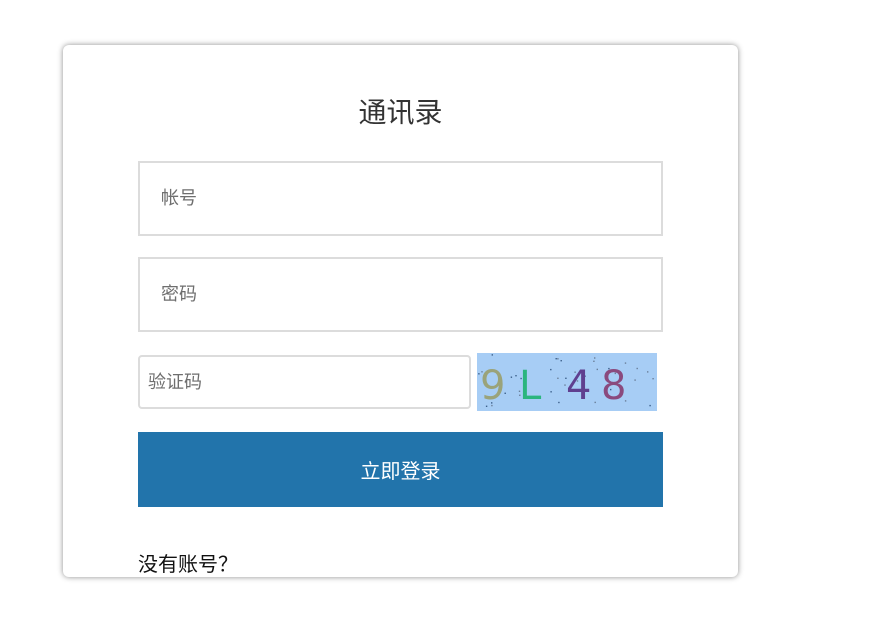 The image size is (877, 637). Describe the element at coordinates (400, 469) in the screenshot. I see `login-button: 立即登录` at that location.